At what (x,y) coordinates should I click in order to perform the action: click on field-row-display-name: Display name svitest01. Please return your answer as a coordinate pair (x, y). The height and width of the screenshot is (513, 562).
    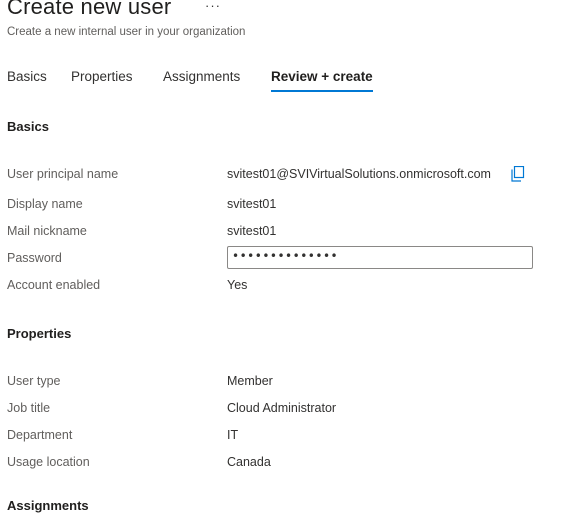
    Looking at the image, I should click on (281, 205).